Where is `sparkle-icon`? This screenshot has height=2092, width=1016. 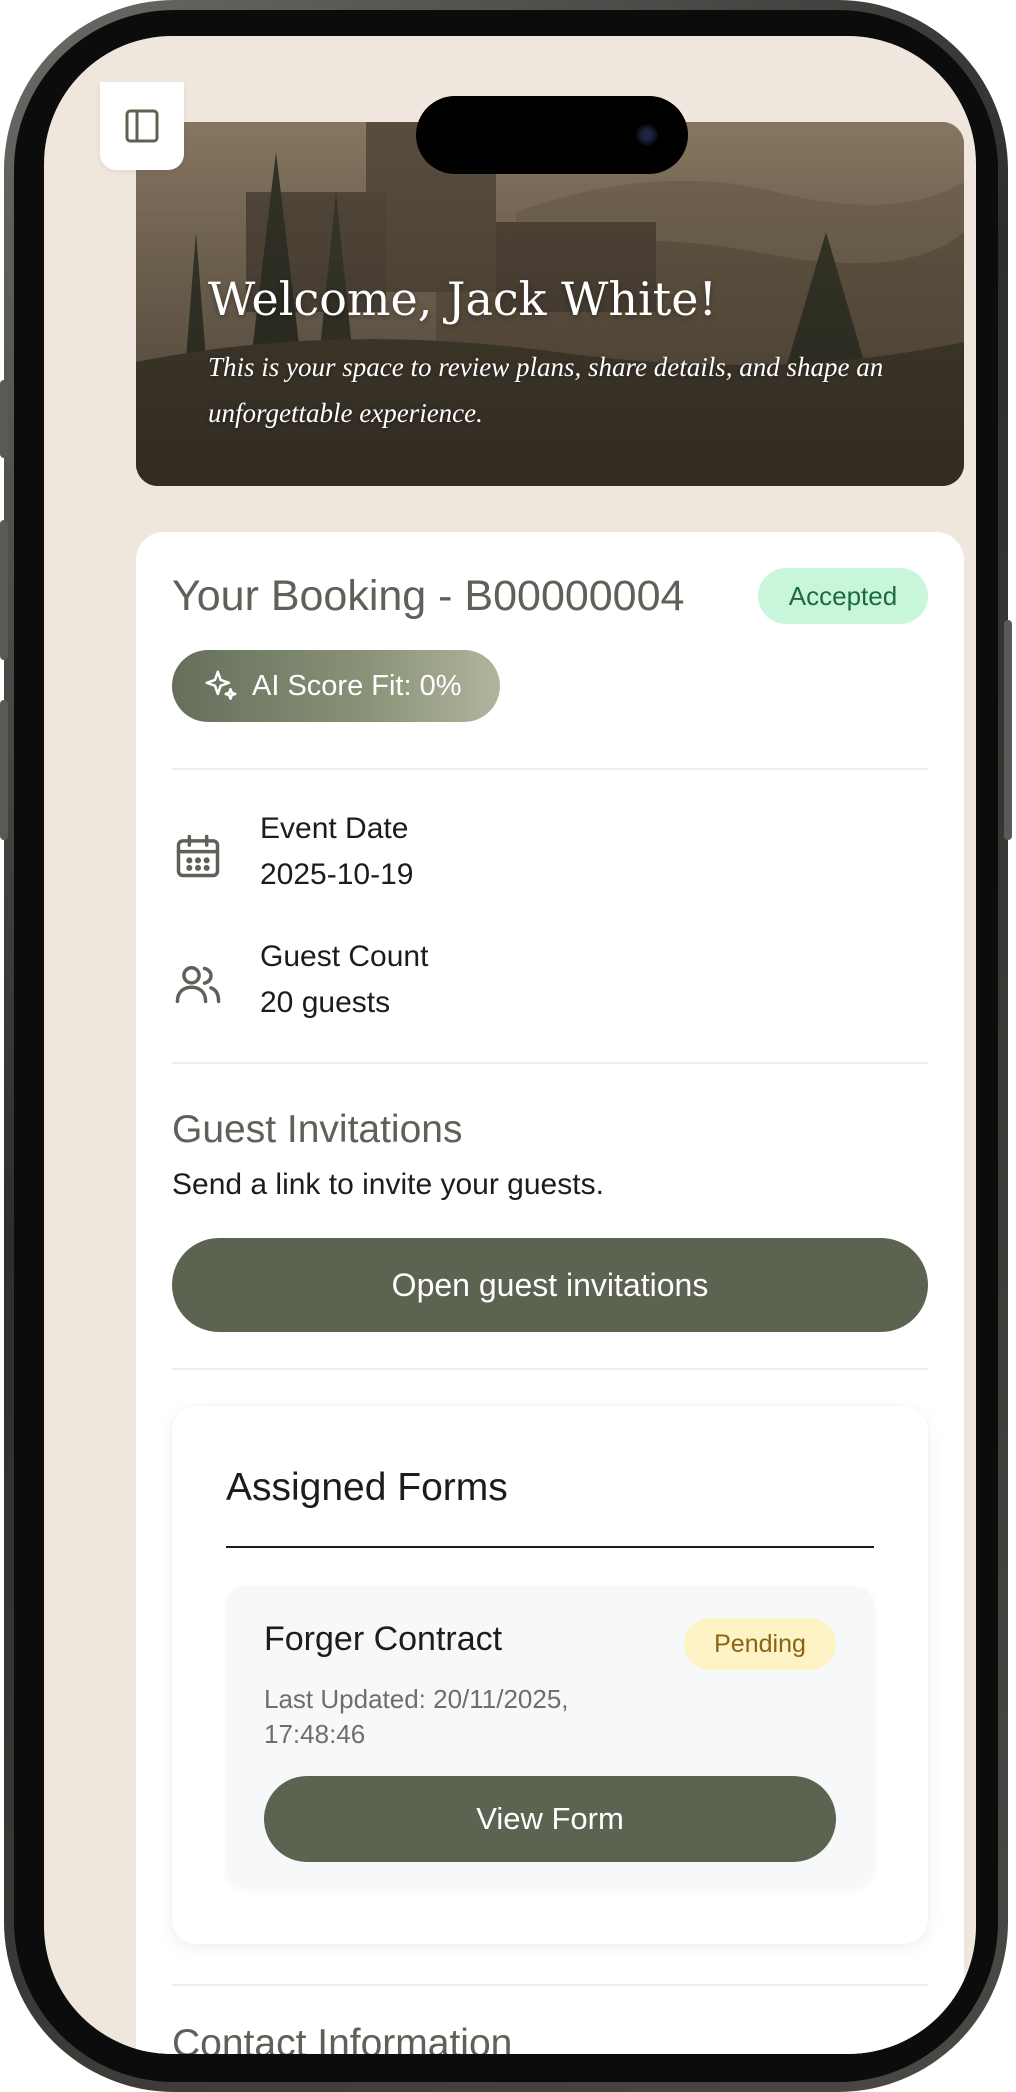 sparkle-icon is located at coordinates (221, 686).